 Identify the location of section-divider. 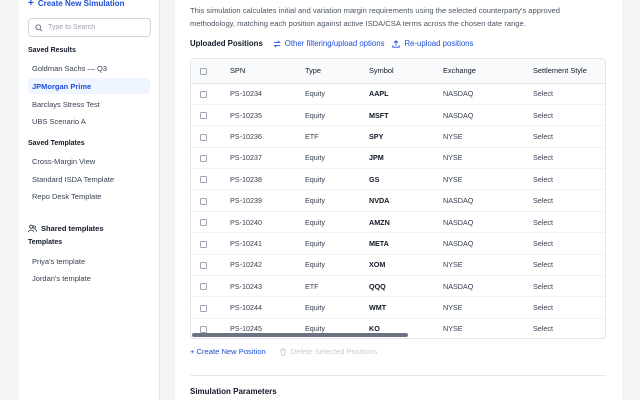
(398, 375).